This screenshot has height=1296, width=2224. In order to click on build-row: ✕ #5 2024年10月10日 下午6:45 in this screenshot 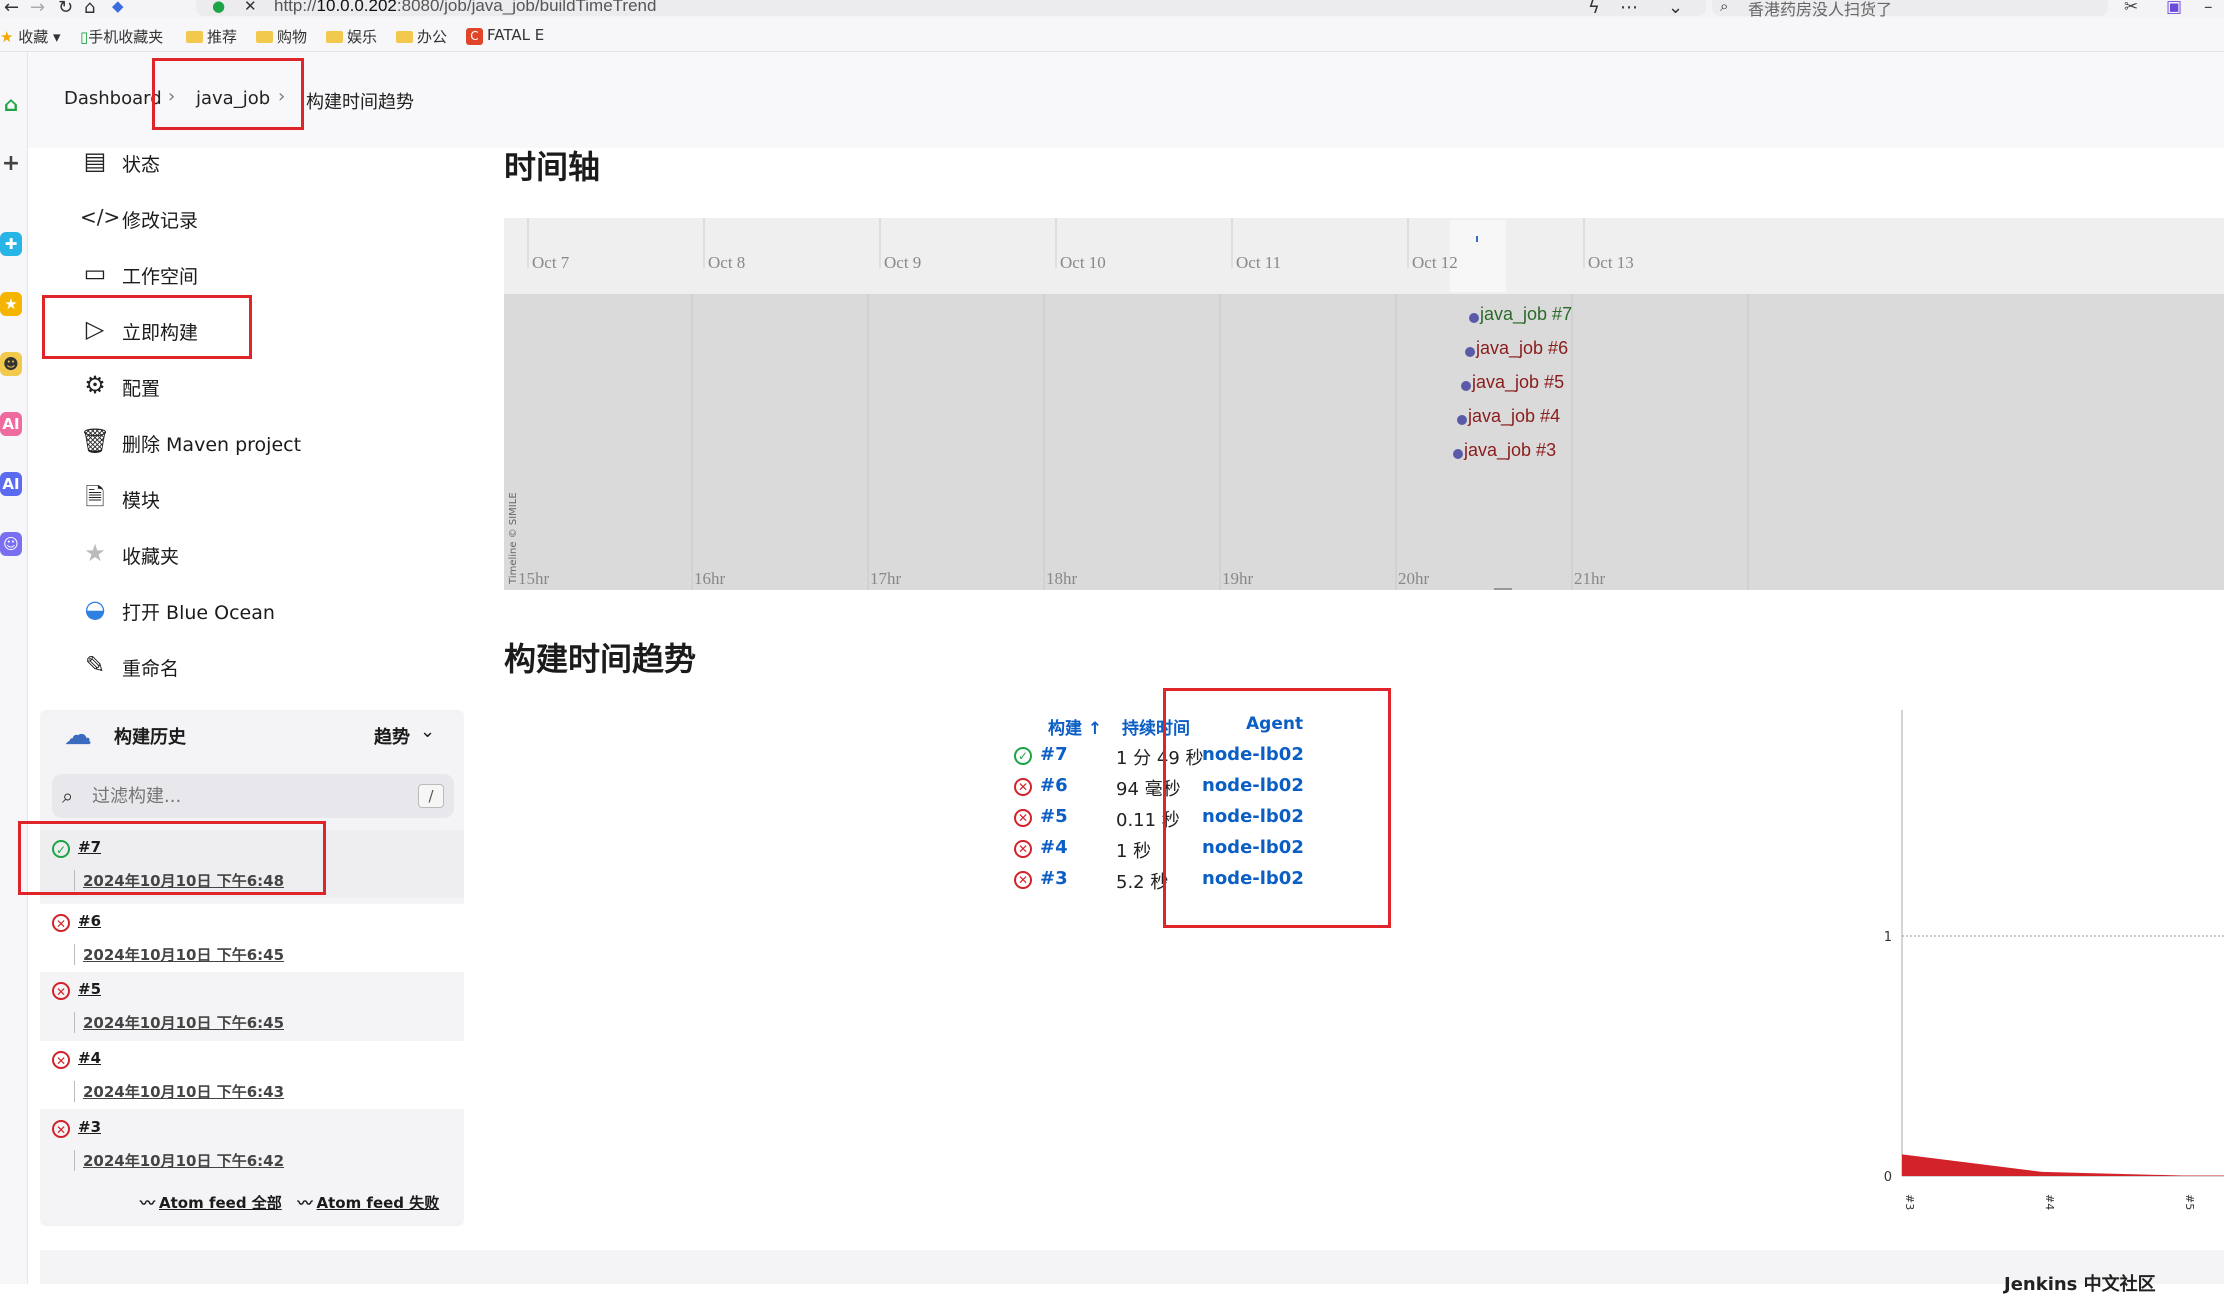, I will do `click(252, 1006)`.